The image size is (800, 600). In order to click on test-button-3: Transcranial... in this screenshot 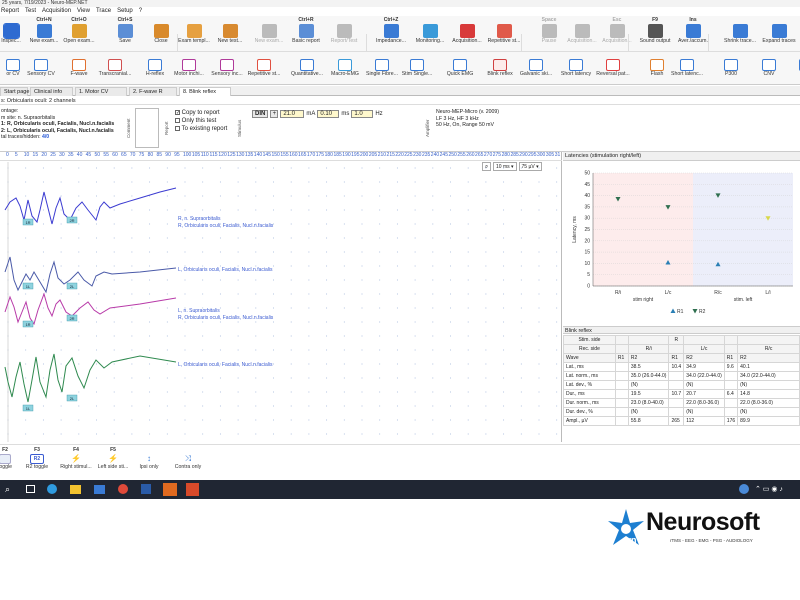, I will do `click(115, 68)`.